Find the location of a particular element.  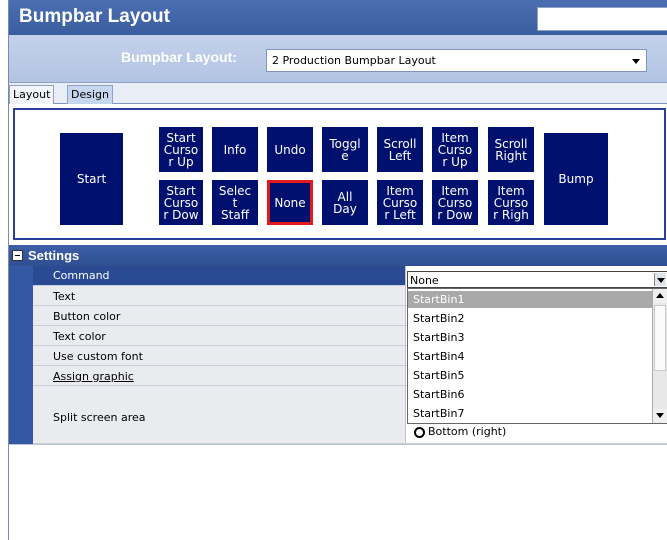

dropdown-option: StartBin3 is located at coordinates (530, 337).